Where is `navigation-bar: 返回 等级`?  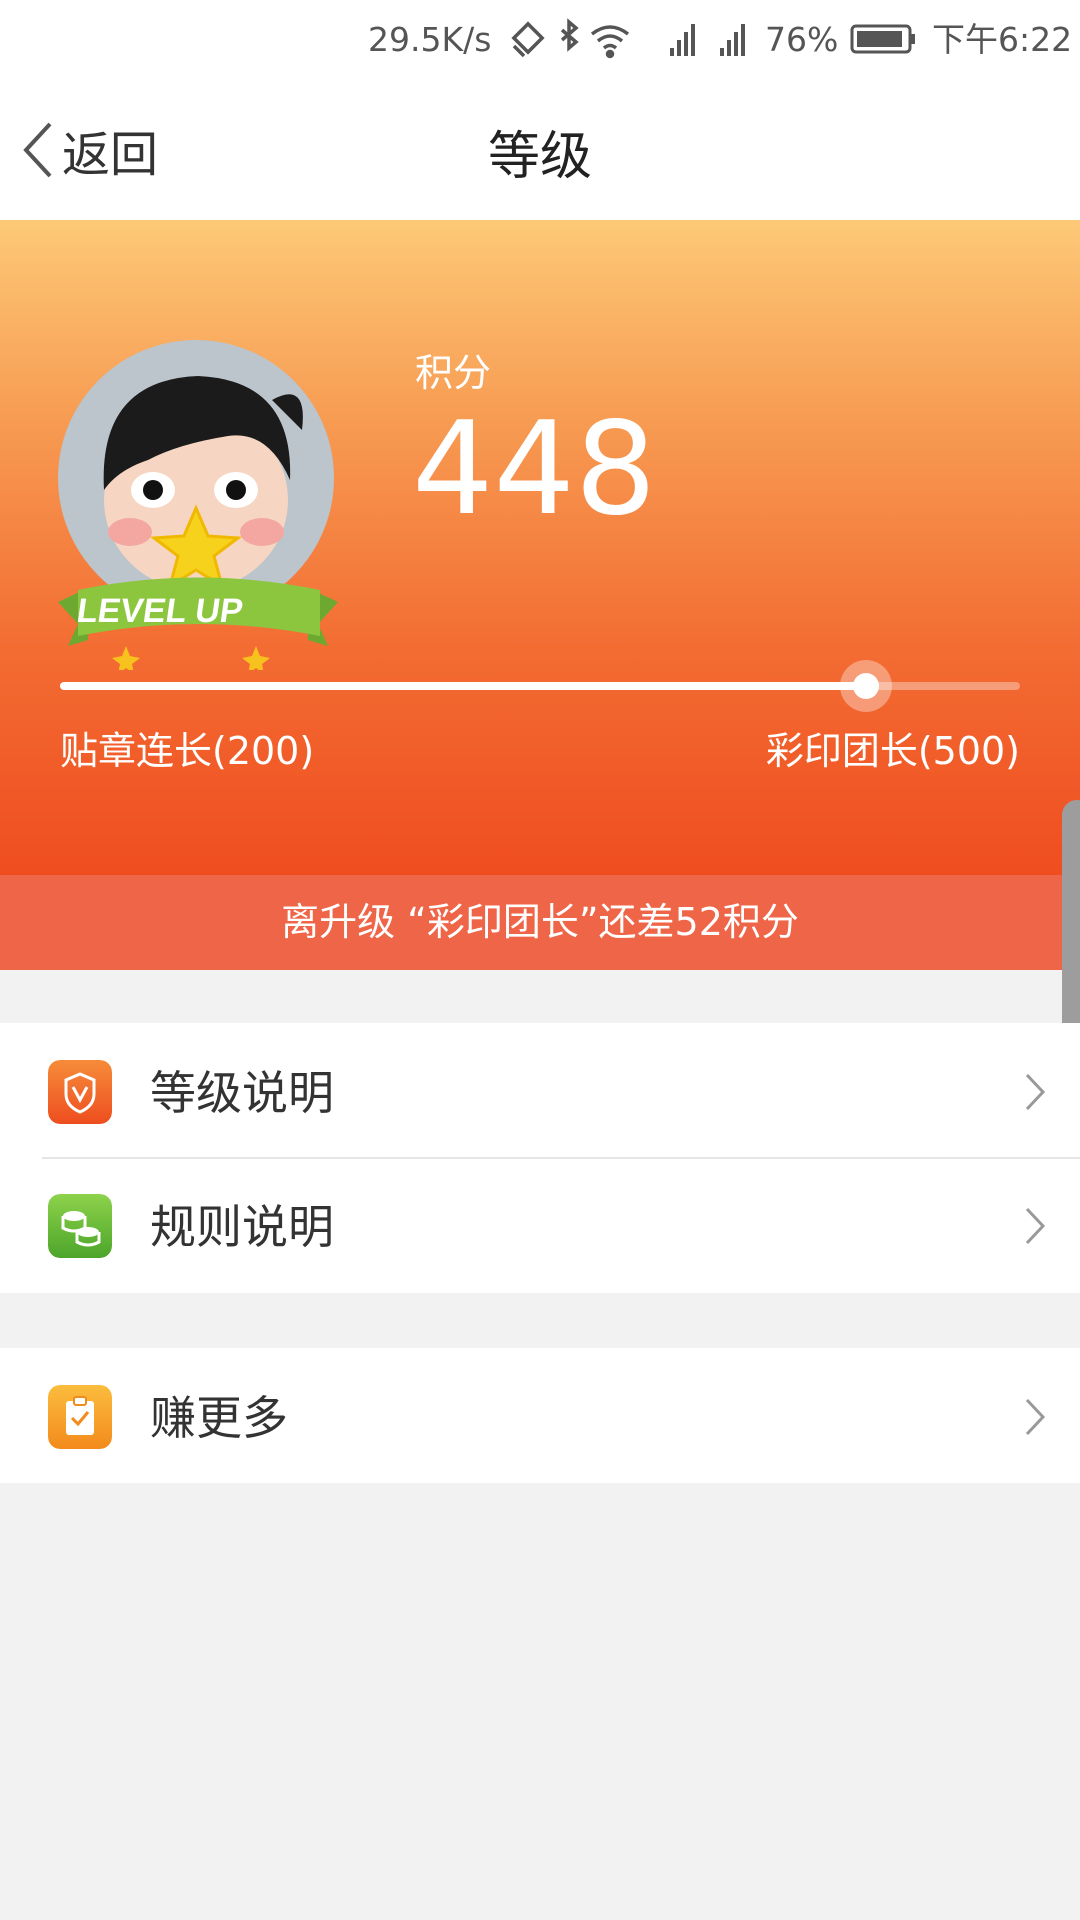
navigation-bar: 返回 等级 is located at coordinates (540, 150).